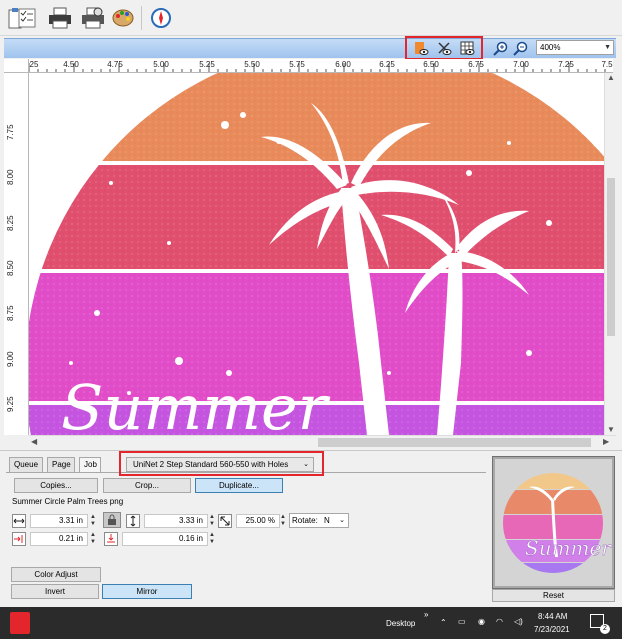  What do you see at coordinates (550, 47) in the screenshot?
I see `zoom-value: 400%` at bounding box center [550, 47].